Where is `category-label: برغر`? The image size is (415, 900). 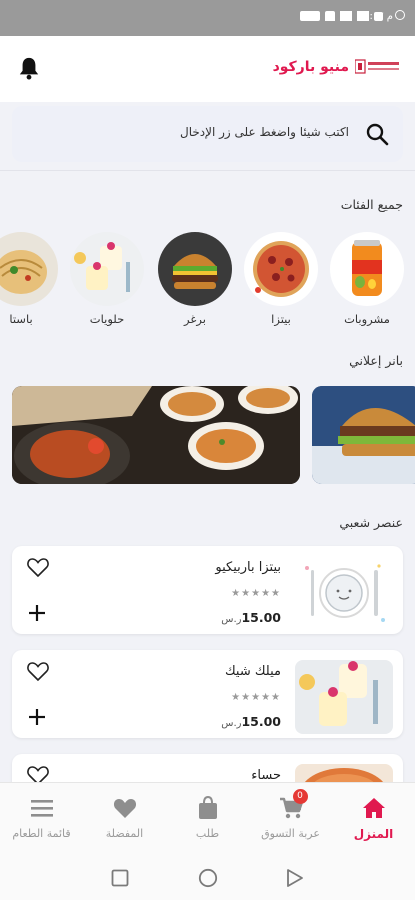
category-label: برغر is located at coordinates (195, 319).